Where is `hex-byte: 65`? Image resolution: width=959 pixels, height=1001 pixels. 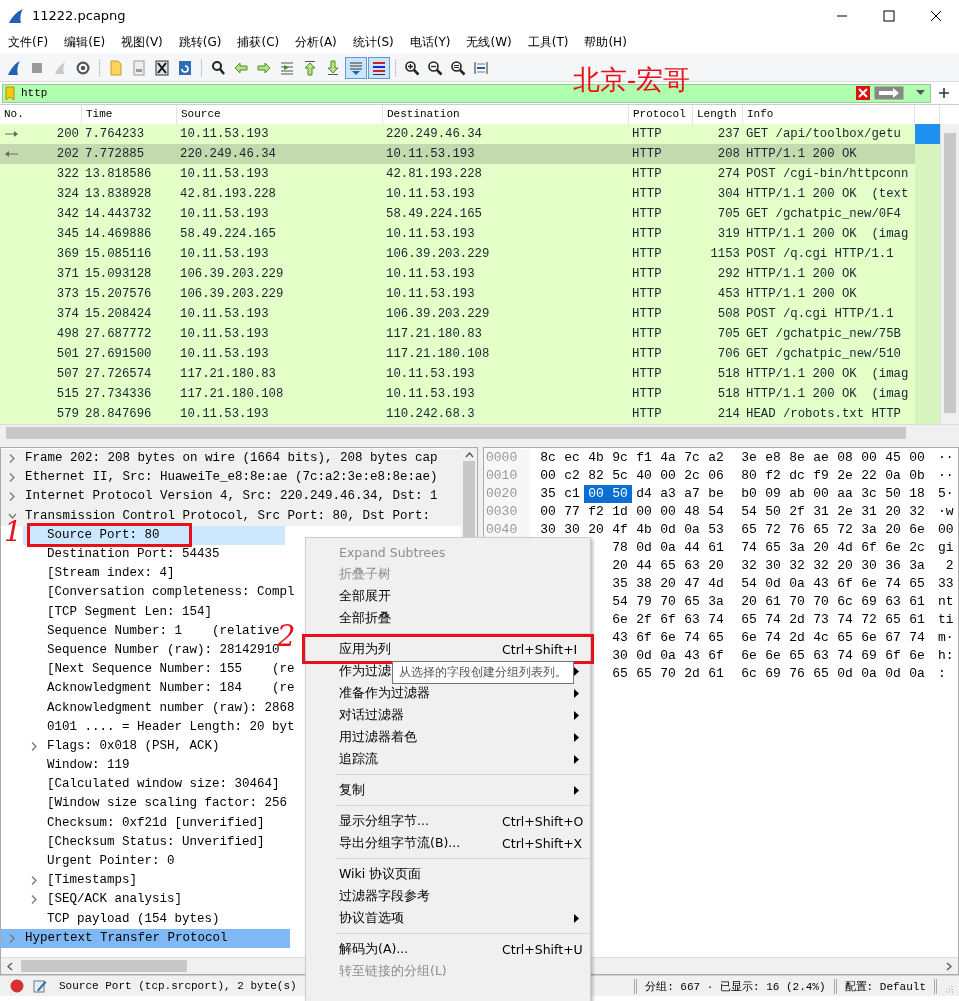 hex-byte: 65 is located at coordinates (917, 584).